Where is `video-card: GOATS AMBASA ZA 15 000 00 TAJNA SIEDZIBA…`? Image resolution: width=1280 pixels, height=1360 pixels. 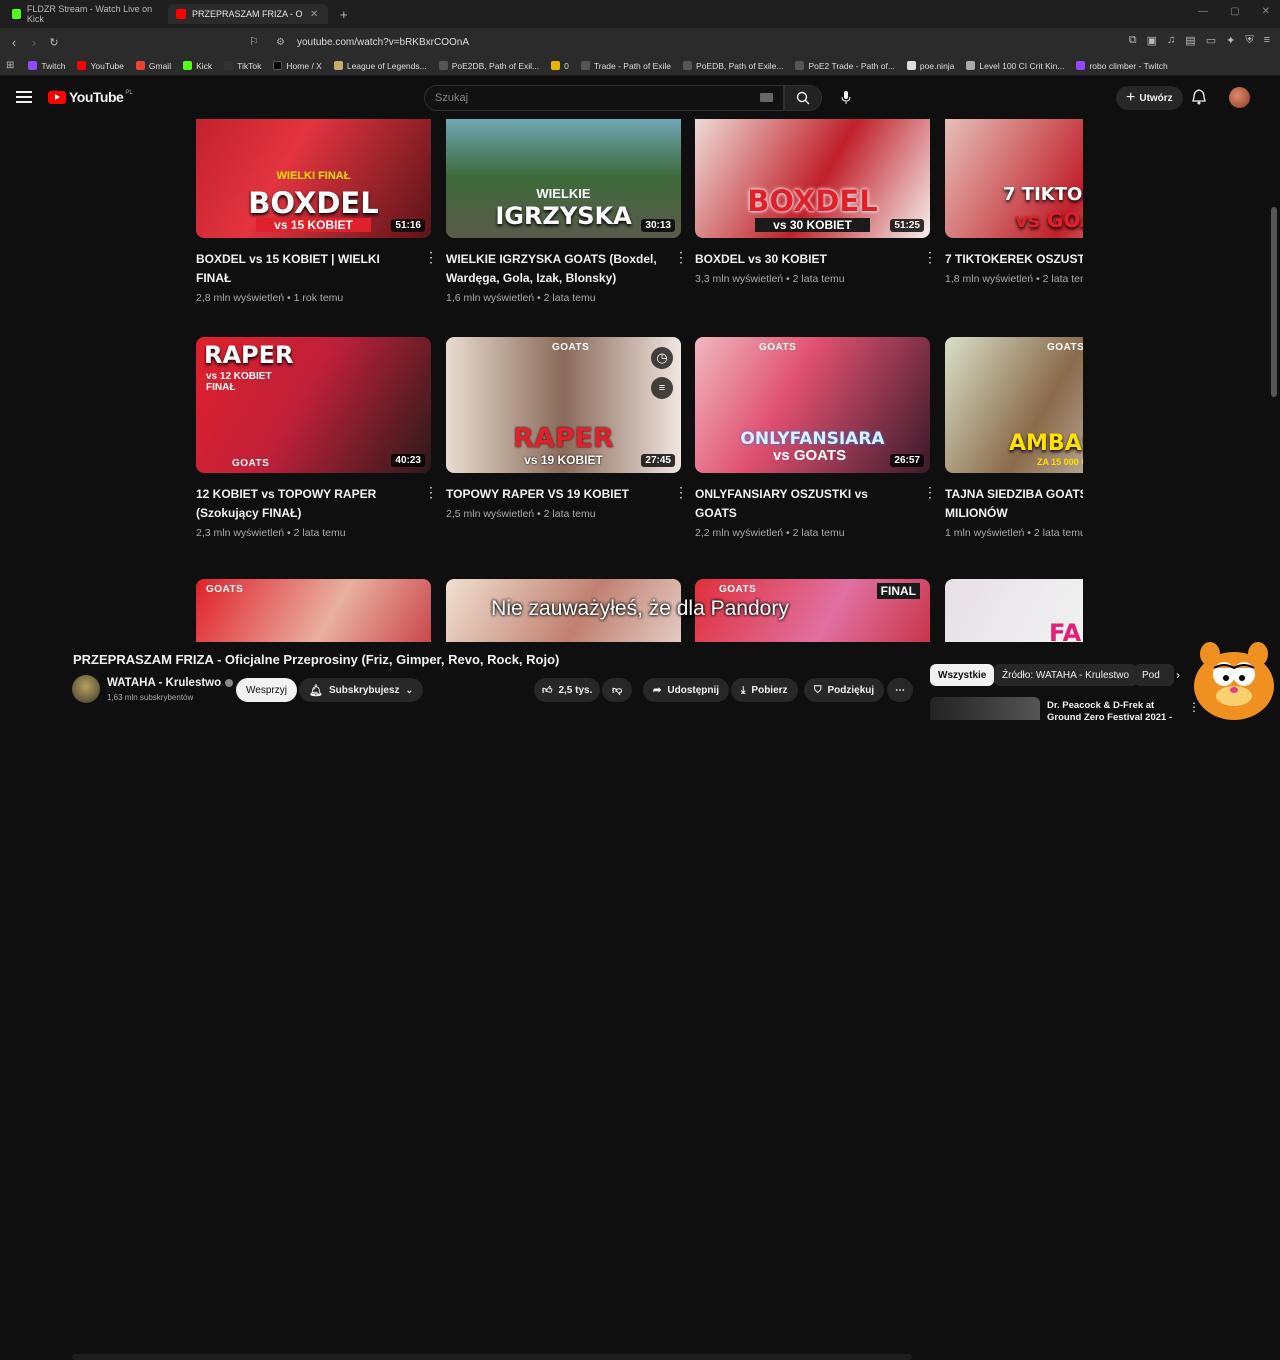
video-card: GOATS AMBASA ZA 15 000 00 TAJNA SIEDZIBA… is located at coordinates (1014, 438).